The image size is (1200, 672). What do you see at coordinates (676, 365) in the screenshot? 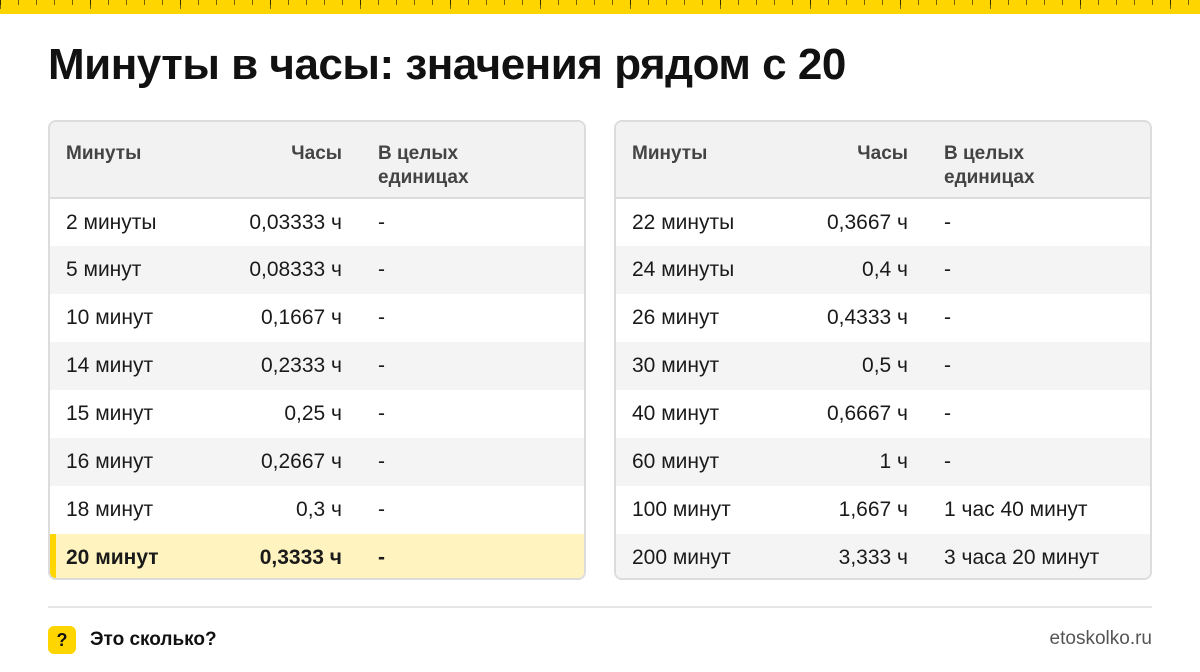
I see `cell-minutes: 30 минут` at bounding box center [676, 365].